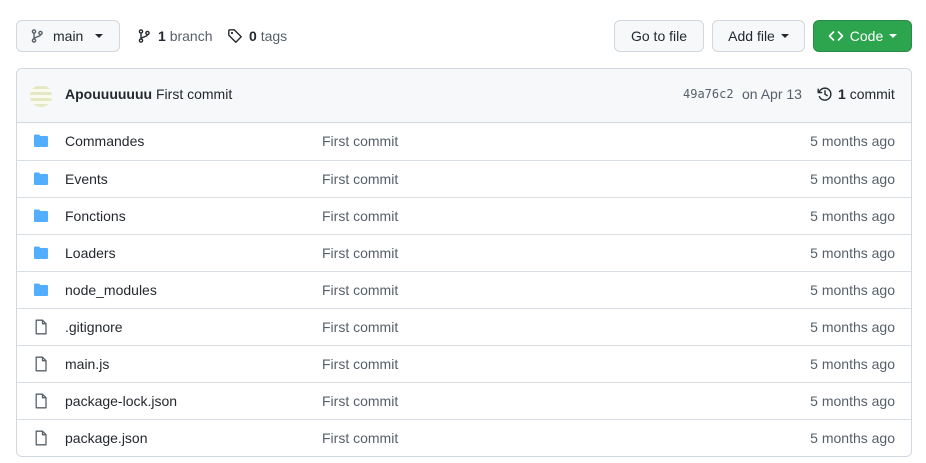 The height and width of the screenshot is (463, 926). I want to click on go-to-file-button: Go to file, so click(659, 36).